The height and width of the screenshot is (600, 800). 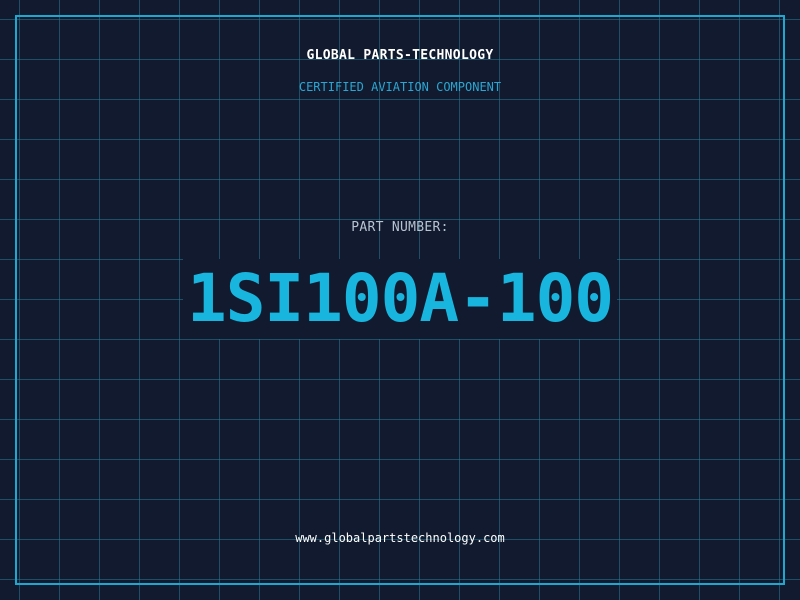 I want to click on website-url: www.globalpartstechnology.com, so click(x=400, y=538).